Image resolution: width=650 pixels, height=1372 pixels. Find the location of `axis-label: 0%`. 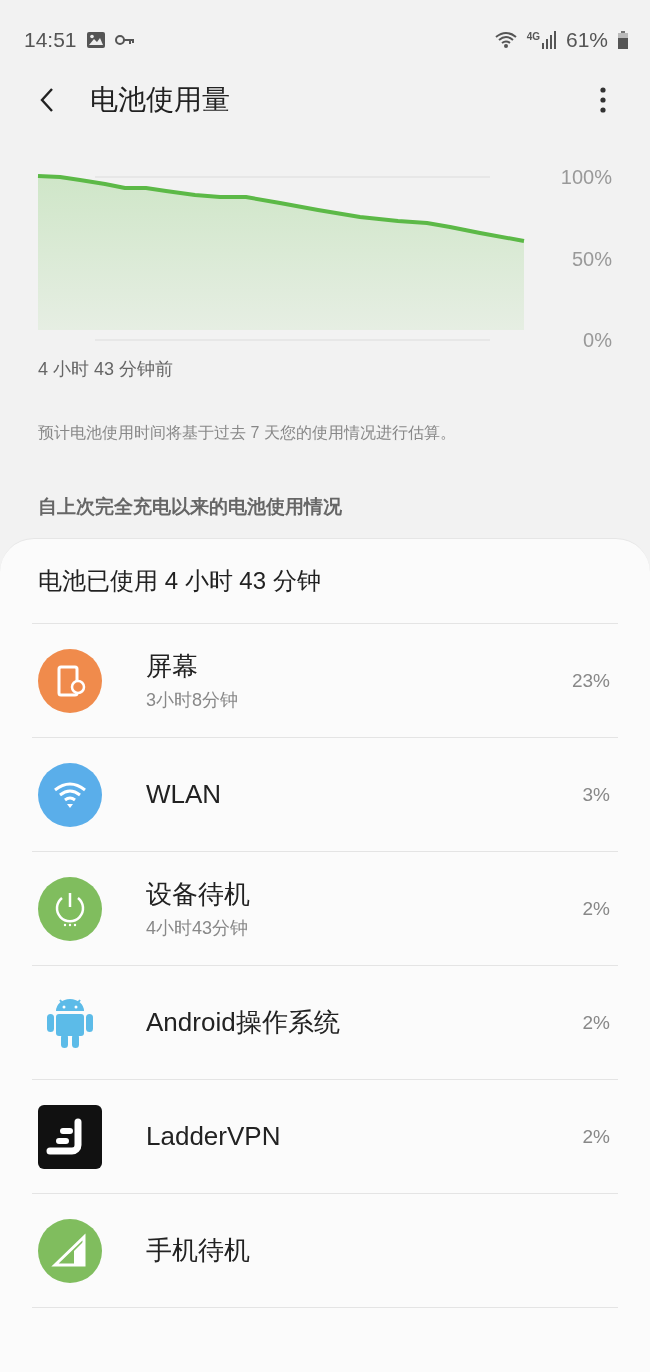

axis-label: 0% is located at coordinates (597, 340).